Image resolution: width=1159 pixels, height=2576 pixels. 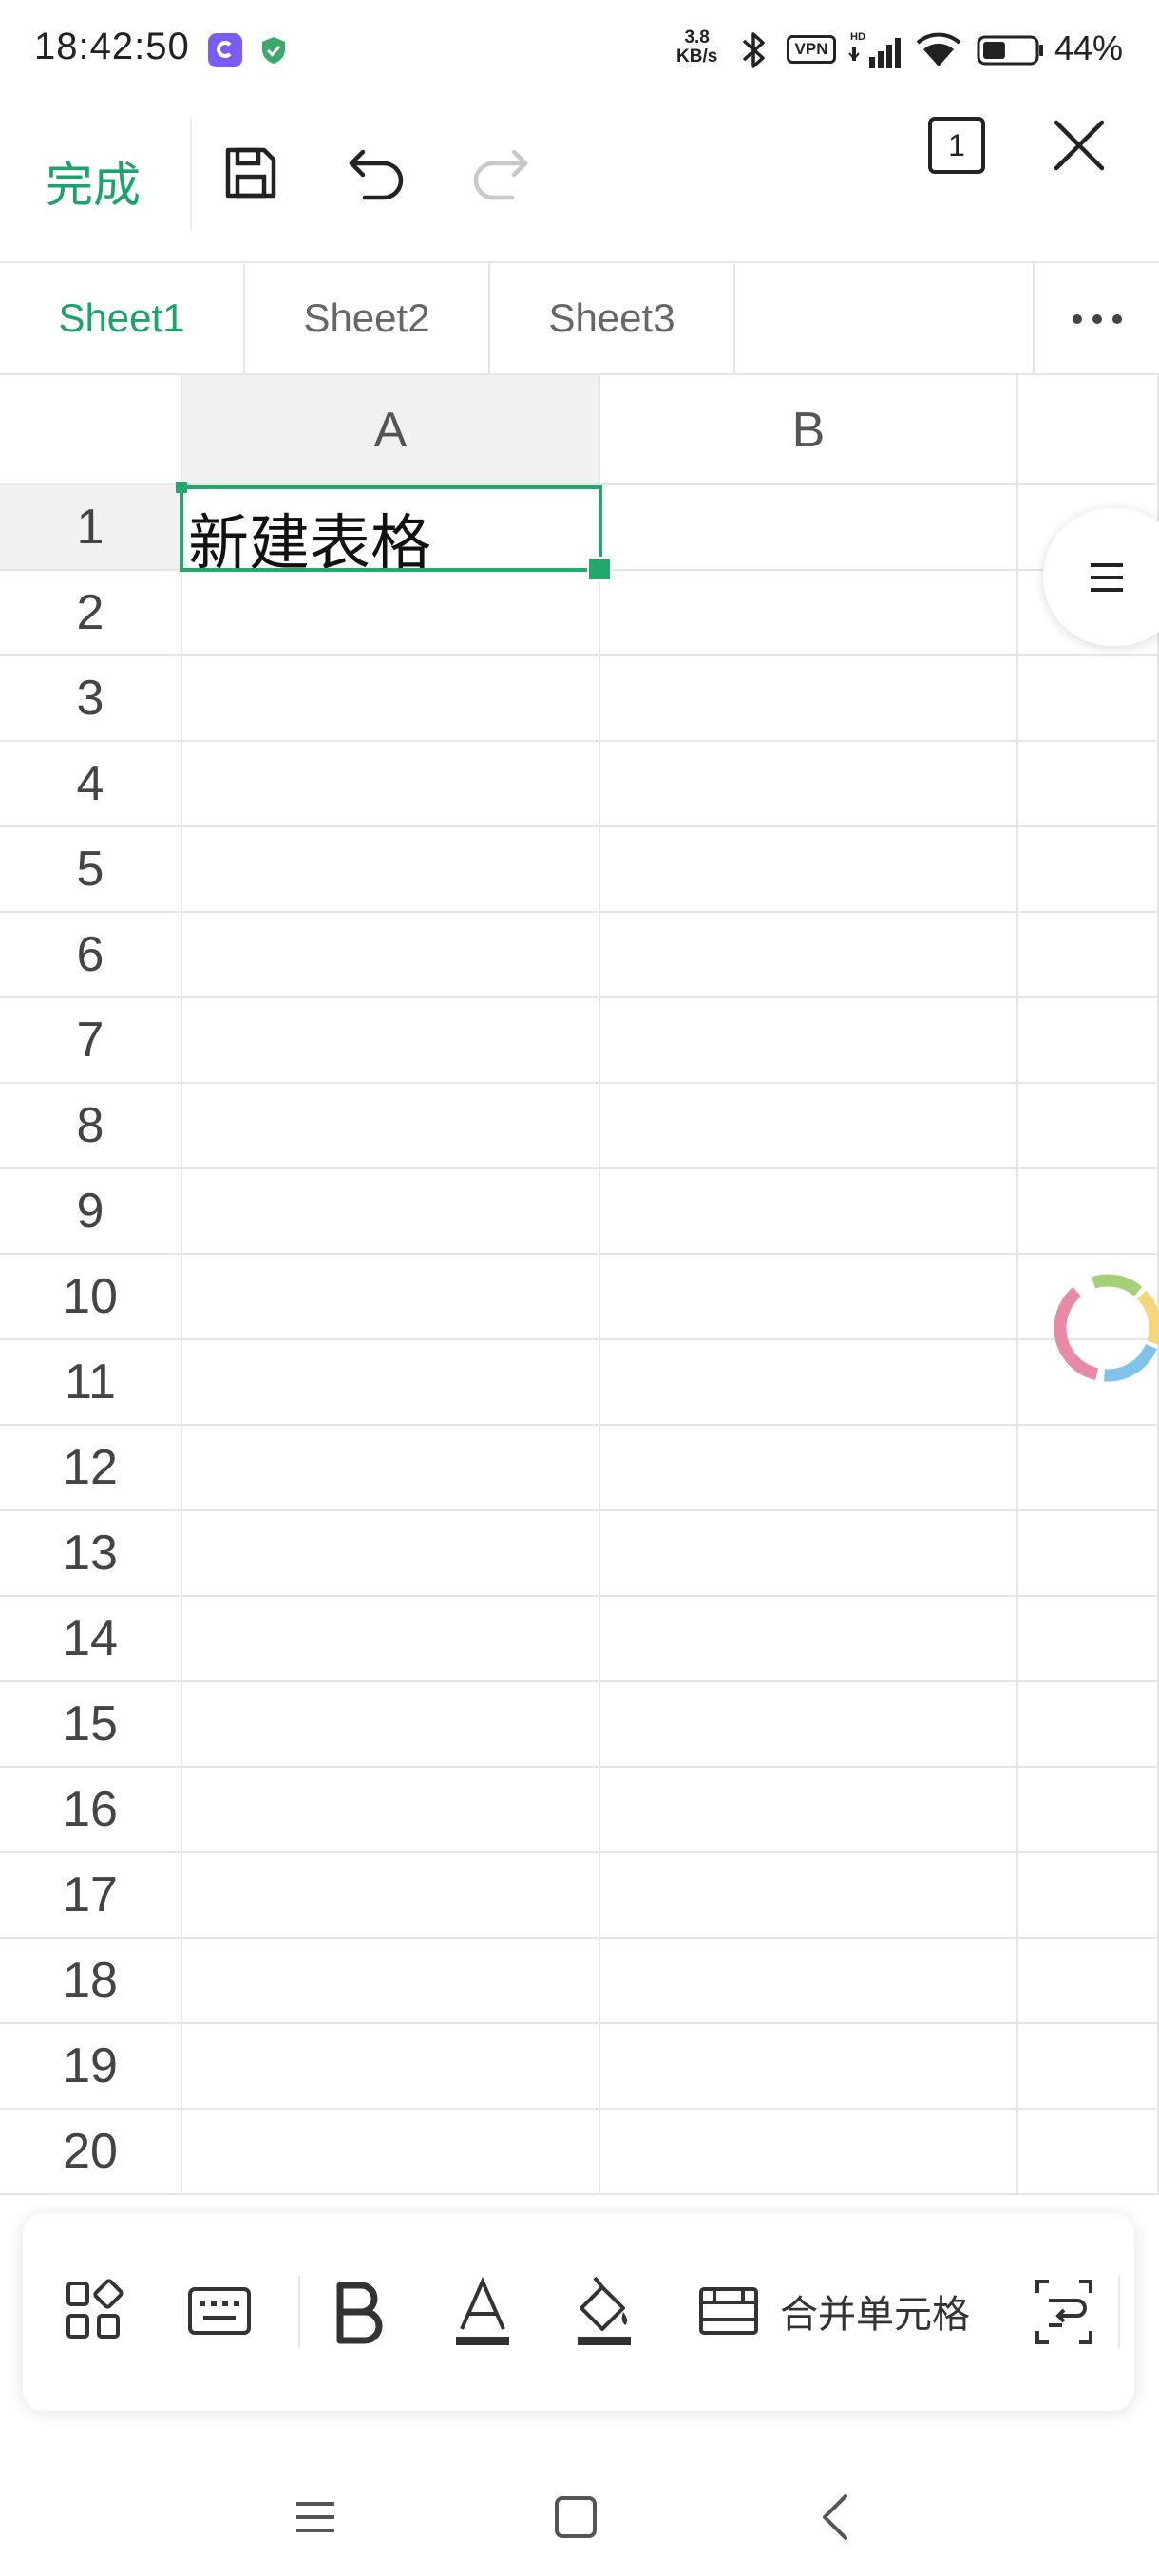 What do you see at coordinates (604, 2312) in the screenshot?
I see `fill-color-icon` at bounding box center [604, 2312].